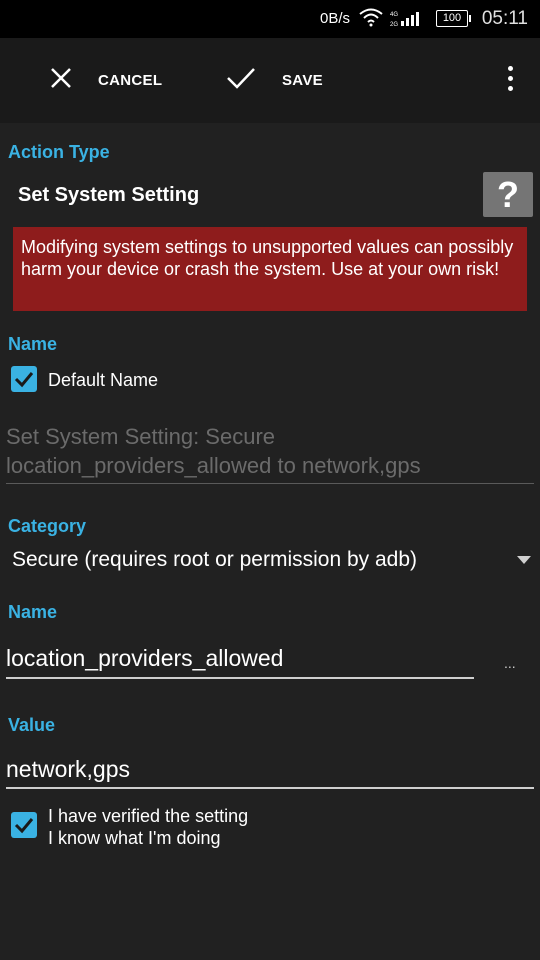  Describe the element at coordinates (394, 15) in the screenshot. I see `svg-text: 4G` at that location.